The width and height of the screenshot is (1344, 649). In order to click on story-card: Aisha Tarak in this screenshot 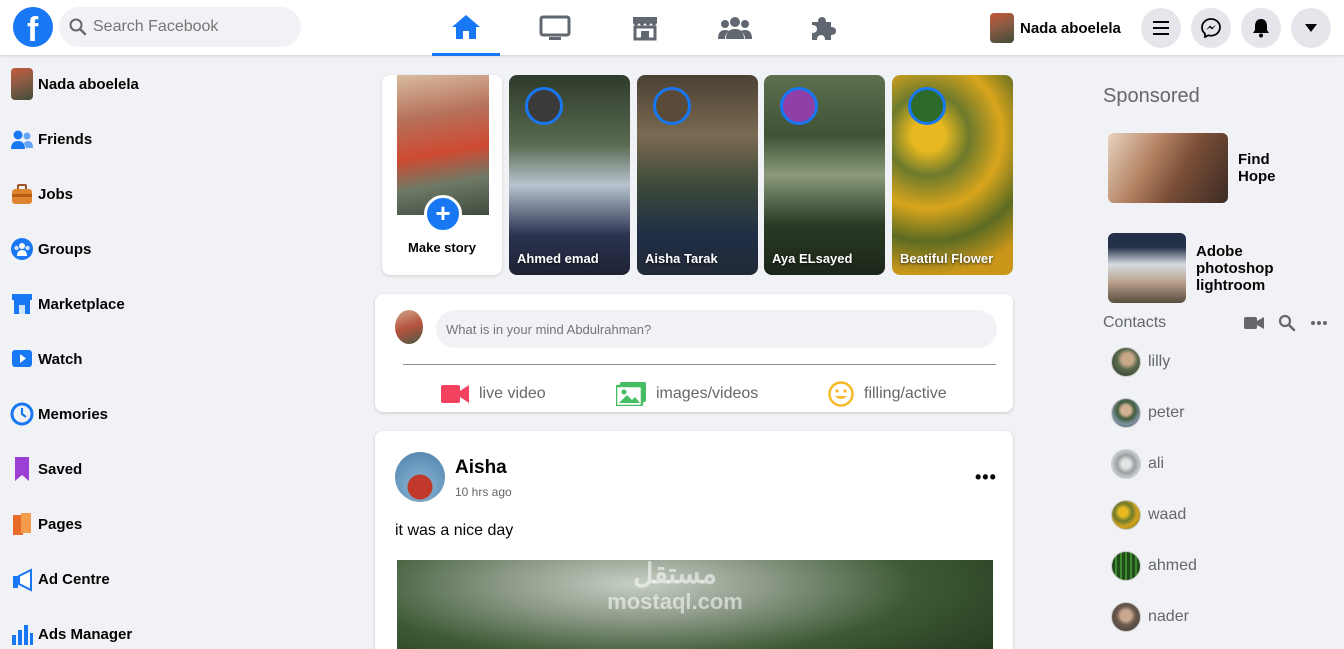, I will do `click(697, 175)`.